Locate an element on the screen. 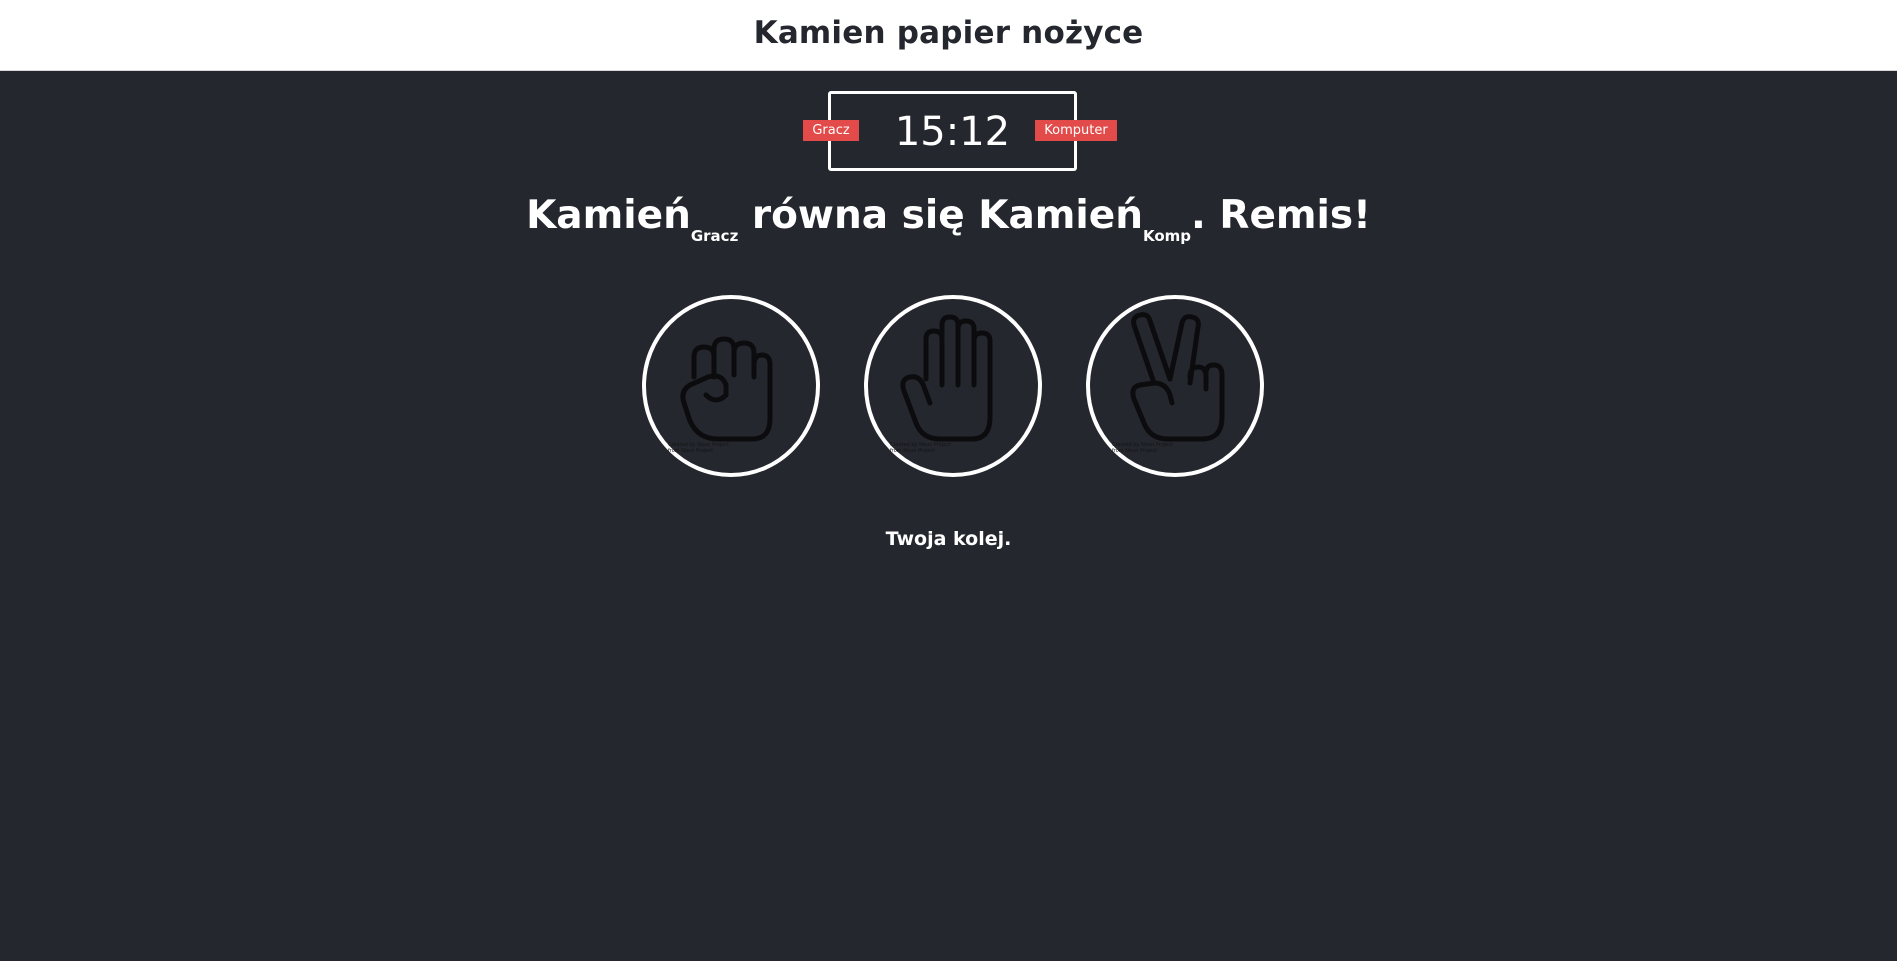  computer-choice-sub: Komp is located at coordinates (1167, 236).